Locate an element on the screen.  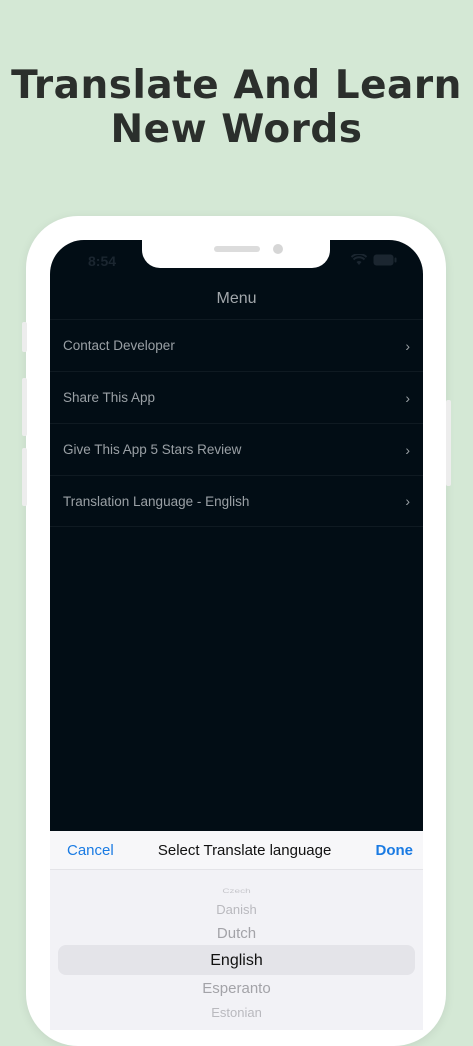
picker-option: Esperanto is located at coordinates (236, 988).